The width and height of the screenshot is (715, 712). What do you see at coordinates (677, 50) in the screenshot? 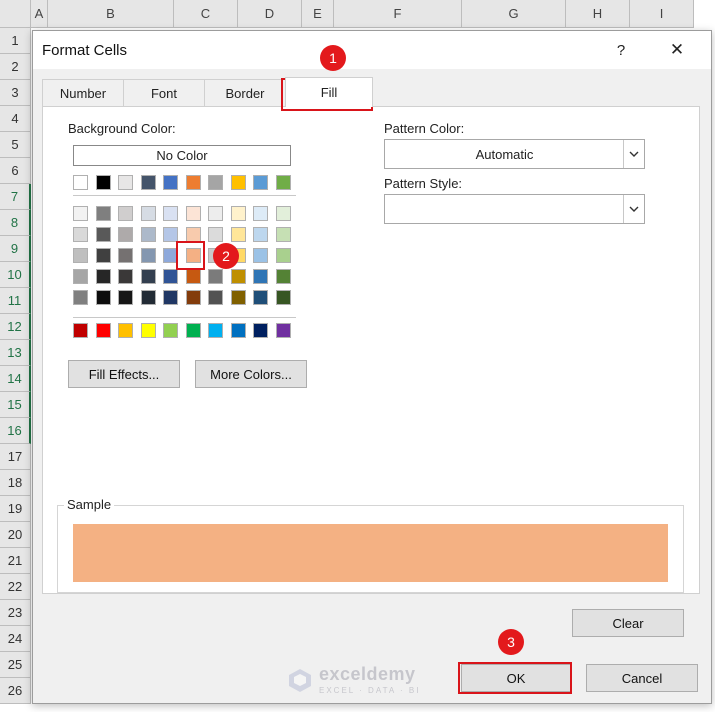
I see `close-icon: ✕` at bounding box center [677, 50].